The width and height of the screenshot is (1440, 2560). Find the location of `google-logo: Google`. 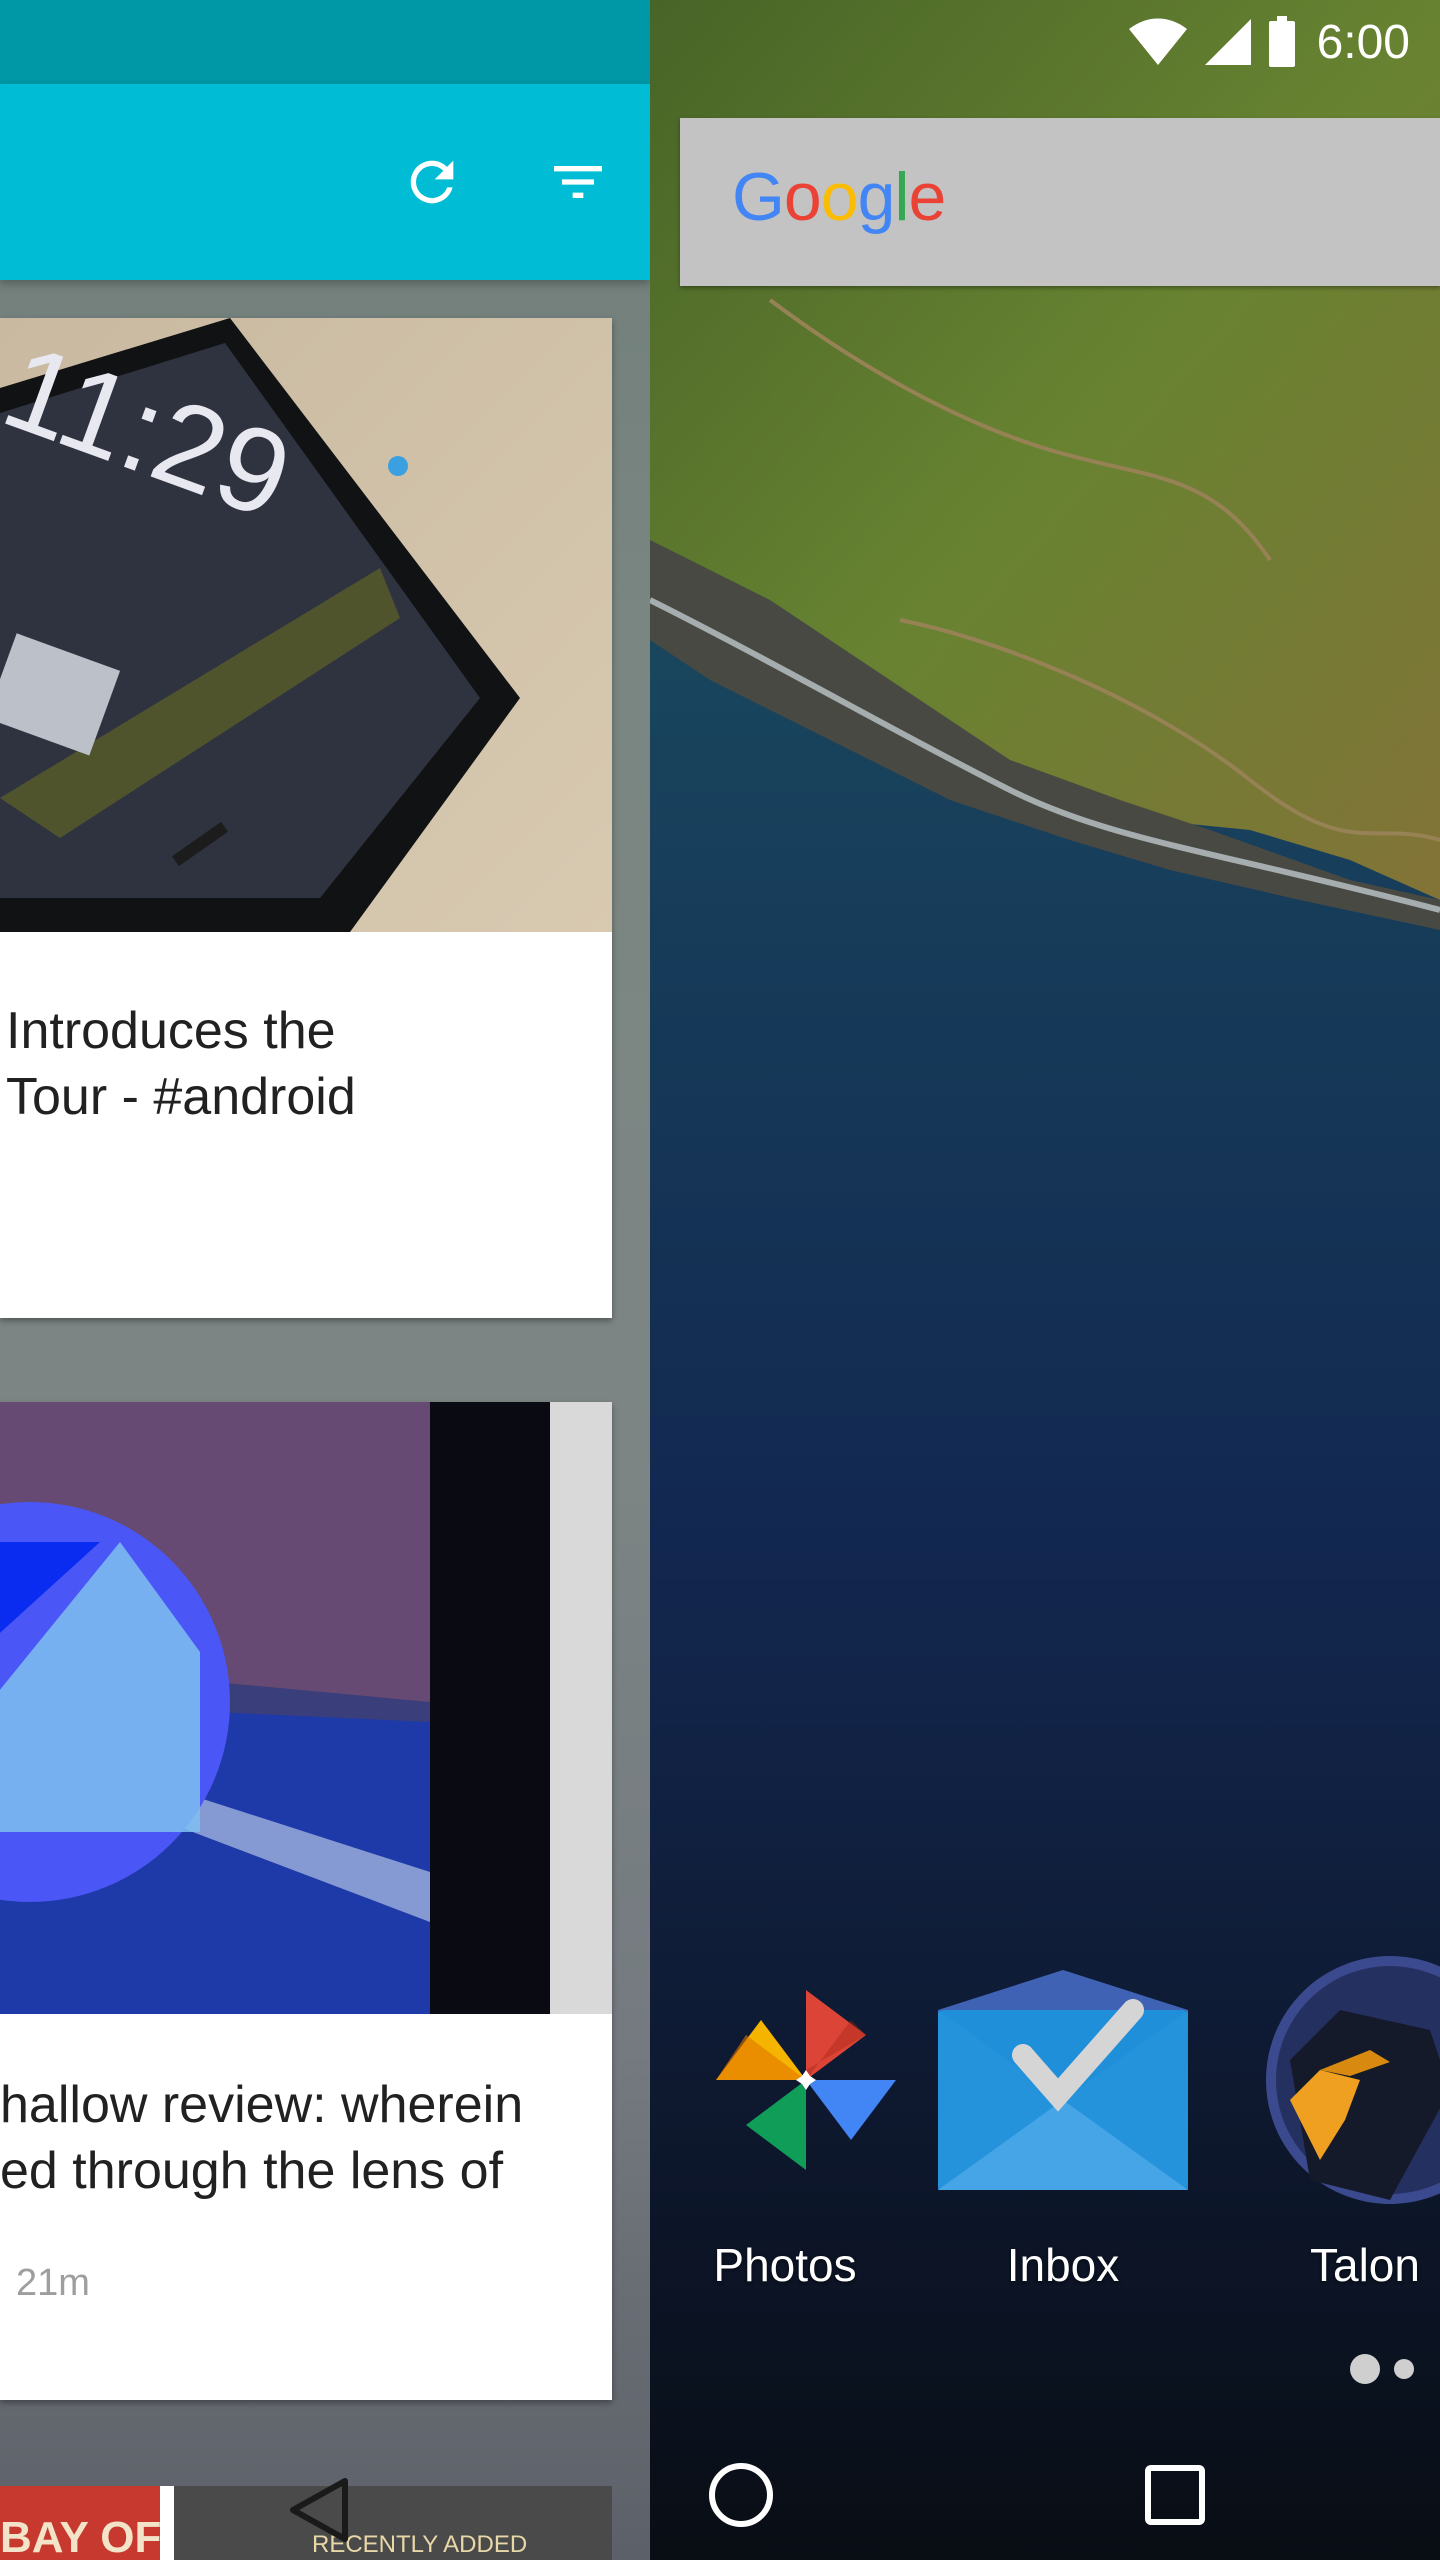

google-logo: Google is located at coordinates (839, 197).